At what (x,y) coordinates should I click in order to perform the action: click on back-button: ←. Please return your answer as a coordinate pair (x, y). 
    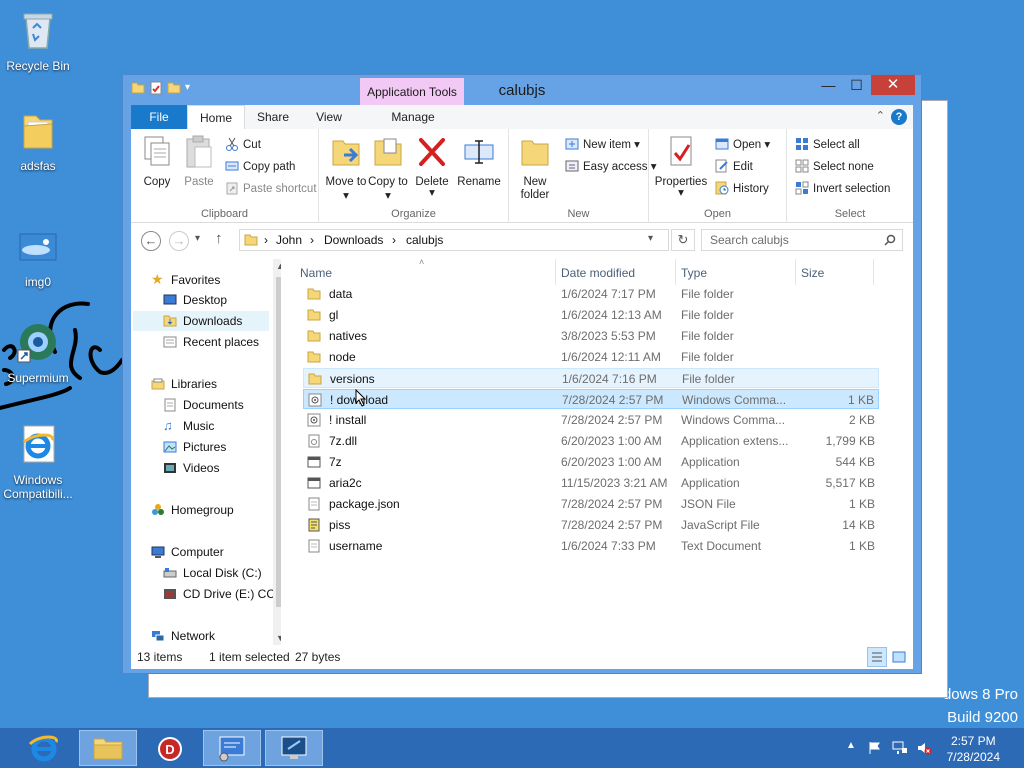
    Looking at the image, I should click on (151, 241).